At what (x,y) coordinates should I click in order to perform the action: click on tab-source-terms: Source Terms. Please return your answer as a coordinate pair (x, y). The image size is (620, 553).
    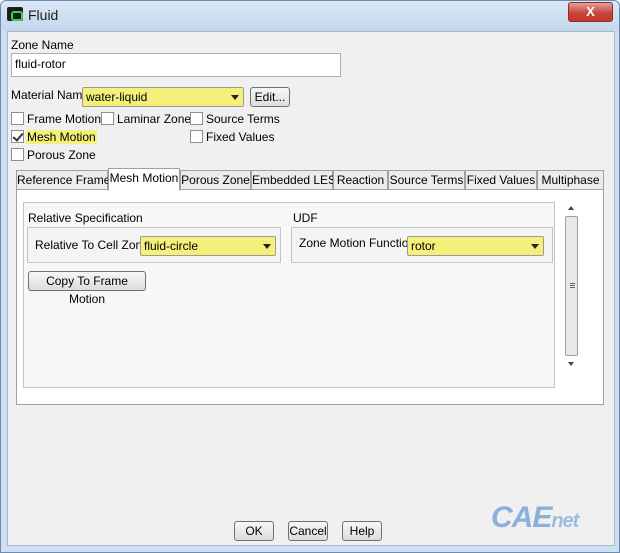
    Looking at the image, I should click on (426, 180).